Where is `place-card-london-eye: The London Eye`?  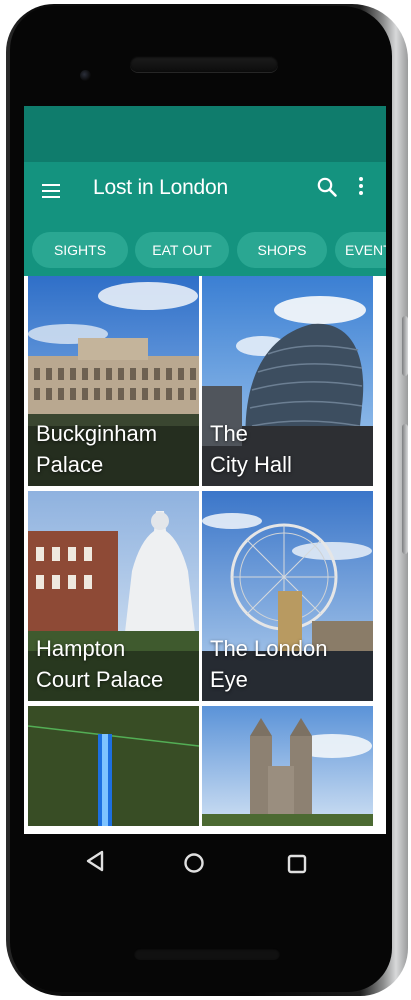 place-card-london-eye: The London Eye is located at coordinates (287, 596).